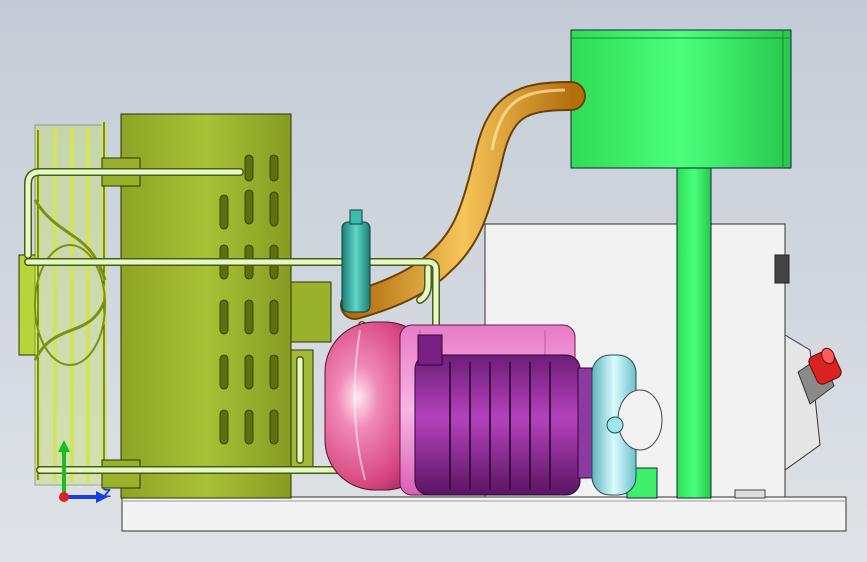 The image size is (867, 562). Describe the element at coordinates (497, 415) in the screenshot. I see `compressor` at that location.